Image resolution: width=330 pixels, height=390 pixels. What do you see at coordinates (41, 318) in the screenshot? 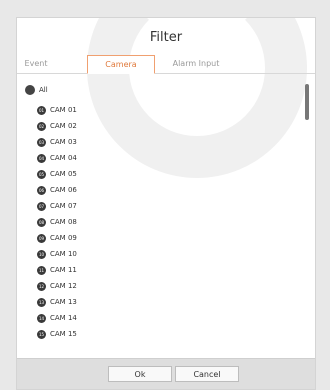
I see `check-circle-icon: 14` at bounding box center [41, 318].